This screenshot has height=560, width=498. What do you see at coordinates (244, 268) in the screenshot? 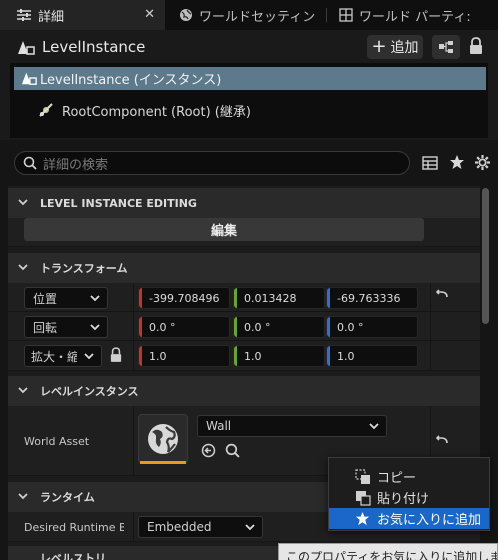
I see `category-transform: トランスフォーム` at bounding box center [244, 268].